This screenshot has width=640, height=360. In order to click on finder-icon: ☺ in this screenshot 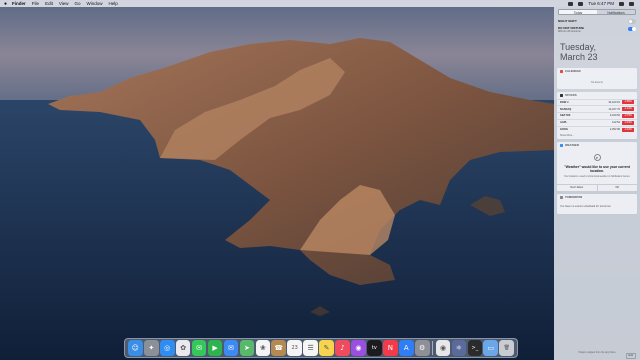, I will do `click(135, 348)`.